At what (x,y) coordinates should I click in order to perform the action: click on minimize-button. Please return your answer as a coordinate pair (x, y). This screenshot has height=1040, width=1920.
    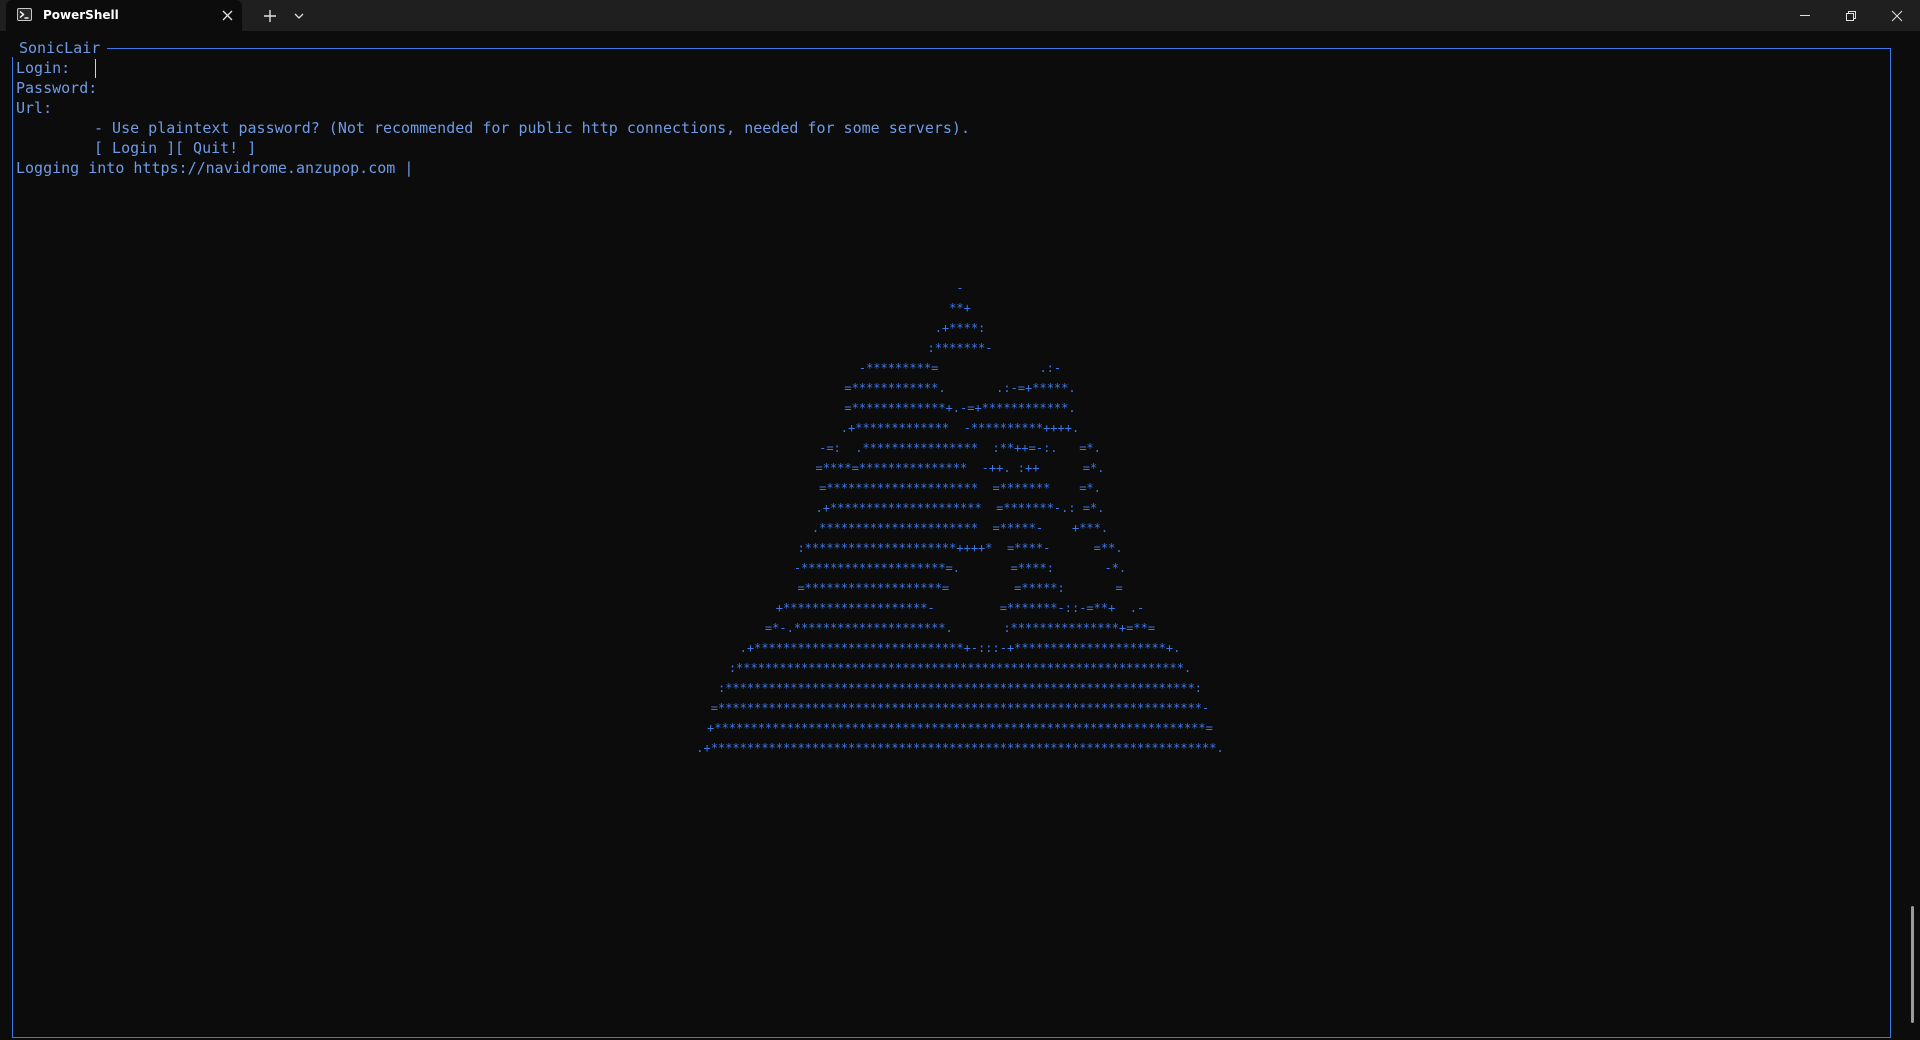
    Looking at the image, I should click on (1805, 15).